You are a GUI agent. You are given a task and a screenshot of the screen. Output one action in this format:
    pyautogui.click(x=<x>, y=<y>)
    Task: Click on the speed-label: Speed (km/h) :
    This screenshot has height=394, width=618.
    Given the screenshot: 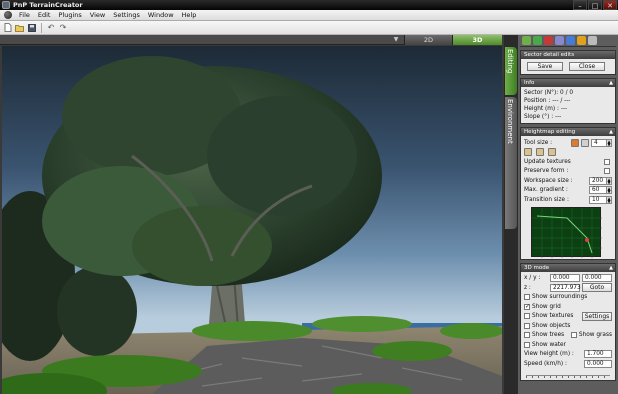 What is the action you would take?
    pyautogui.click(x=545, y=363)
    